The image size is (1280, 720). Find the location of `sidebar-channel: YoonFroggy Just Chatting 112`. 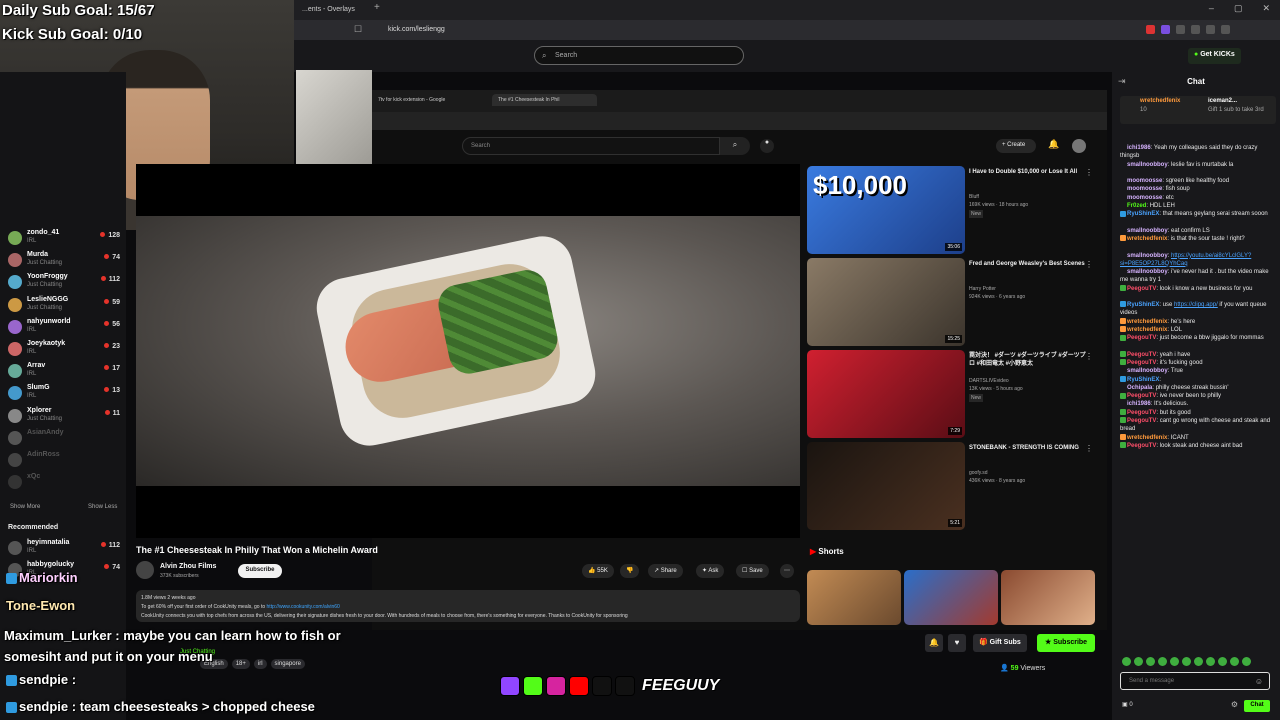

sidebar-channel: YoonFroggy Just Chatting 112 is located at coordinates (65, 282).